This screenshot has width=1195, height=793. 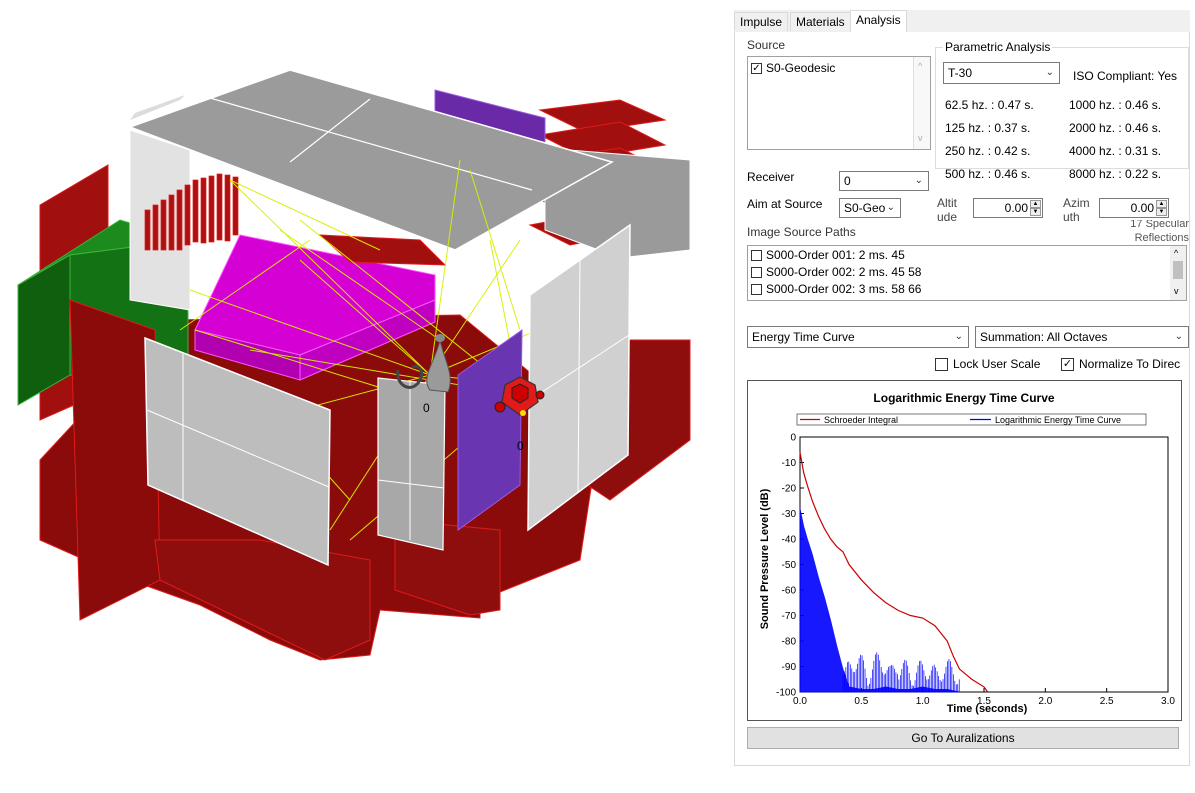 What do you see at coordinates (861, 701) in the screenshot?
I see `x-tick-label: 0.5` at bounding box center [861, 701].